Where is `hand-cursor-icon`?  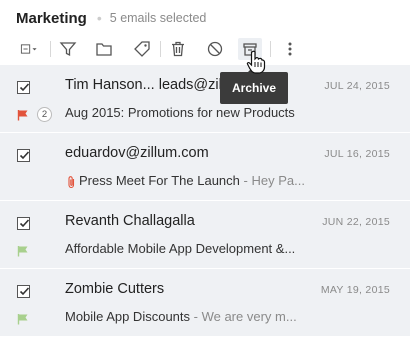 hand-cursor-icon is located at coordinates (256, 62).